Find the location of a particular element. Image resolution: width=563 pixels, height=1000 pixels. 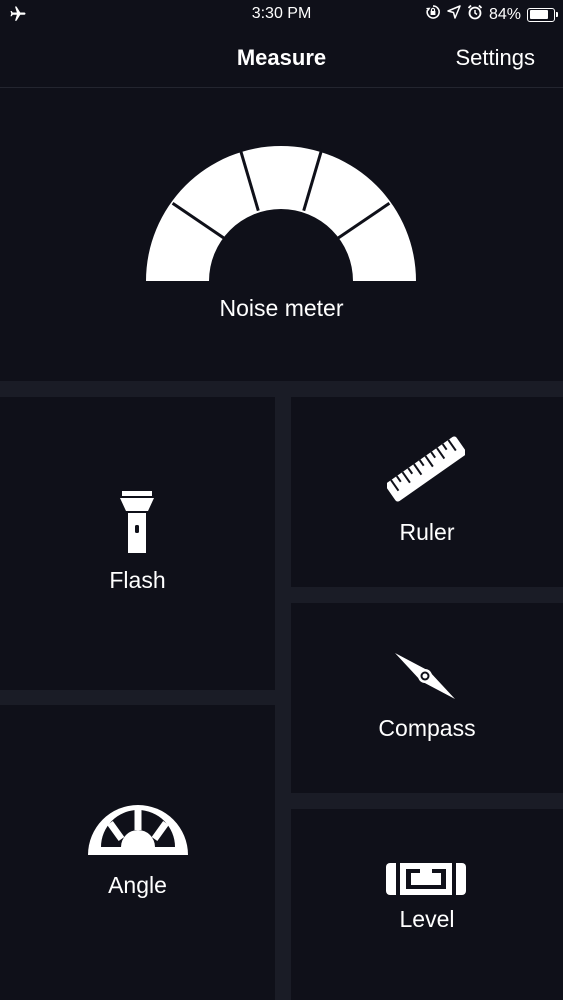

location-arrow-icon is located at coordinates (454, 14).